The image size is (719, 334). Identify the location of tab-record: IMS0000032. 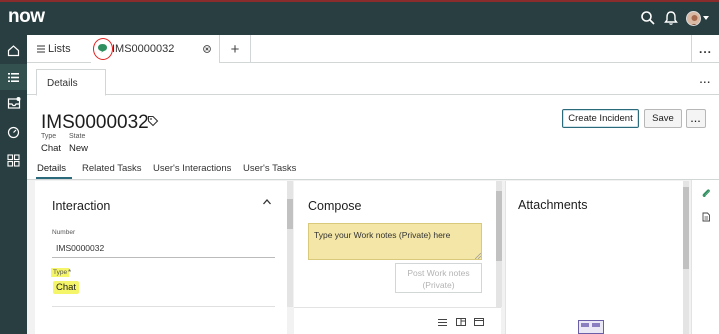
(155, 49).